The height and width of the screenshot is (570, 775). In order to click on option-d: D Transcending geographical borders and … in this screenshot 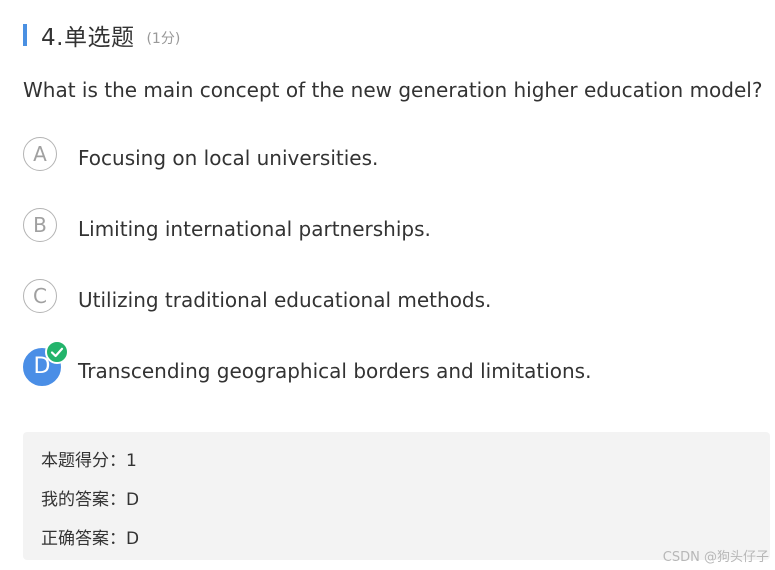, I will do `click(373, 365)`.